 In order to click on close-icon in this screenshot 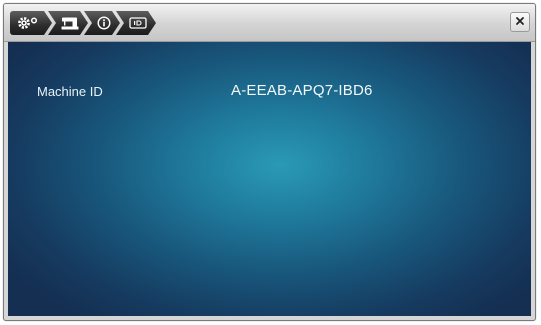, I will do `click(520, 22)`.